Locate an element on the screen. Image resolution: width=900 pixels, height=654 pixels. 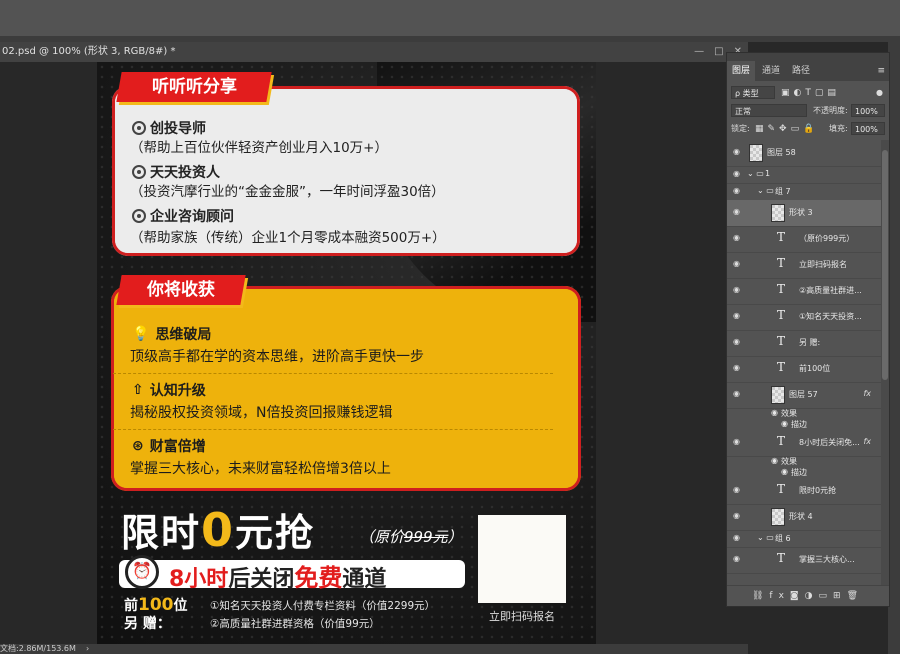
layer-name: 形状 3 is located at coordinates (801, 212).